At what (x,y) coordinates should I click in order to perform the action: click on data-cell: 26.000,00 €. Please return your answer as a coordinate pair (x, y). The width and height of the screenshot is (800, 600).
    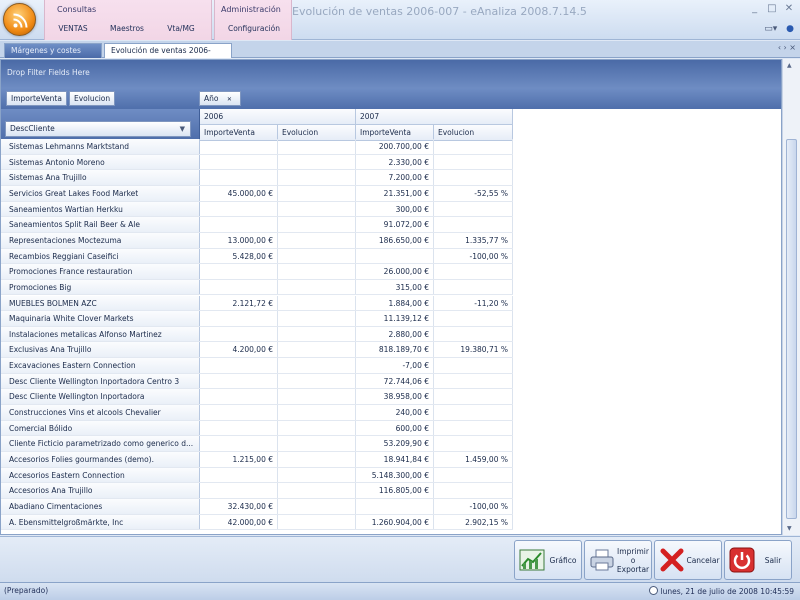
    Looking at the image, I should click on (395, 271).